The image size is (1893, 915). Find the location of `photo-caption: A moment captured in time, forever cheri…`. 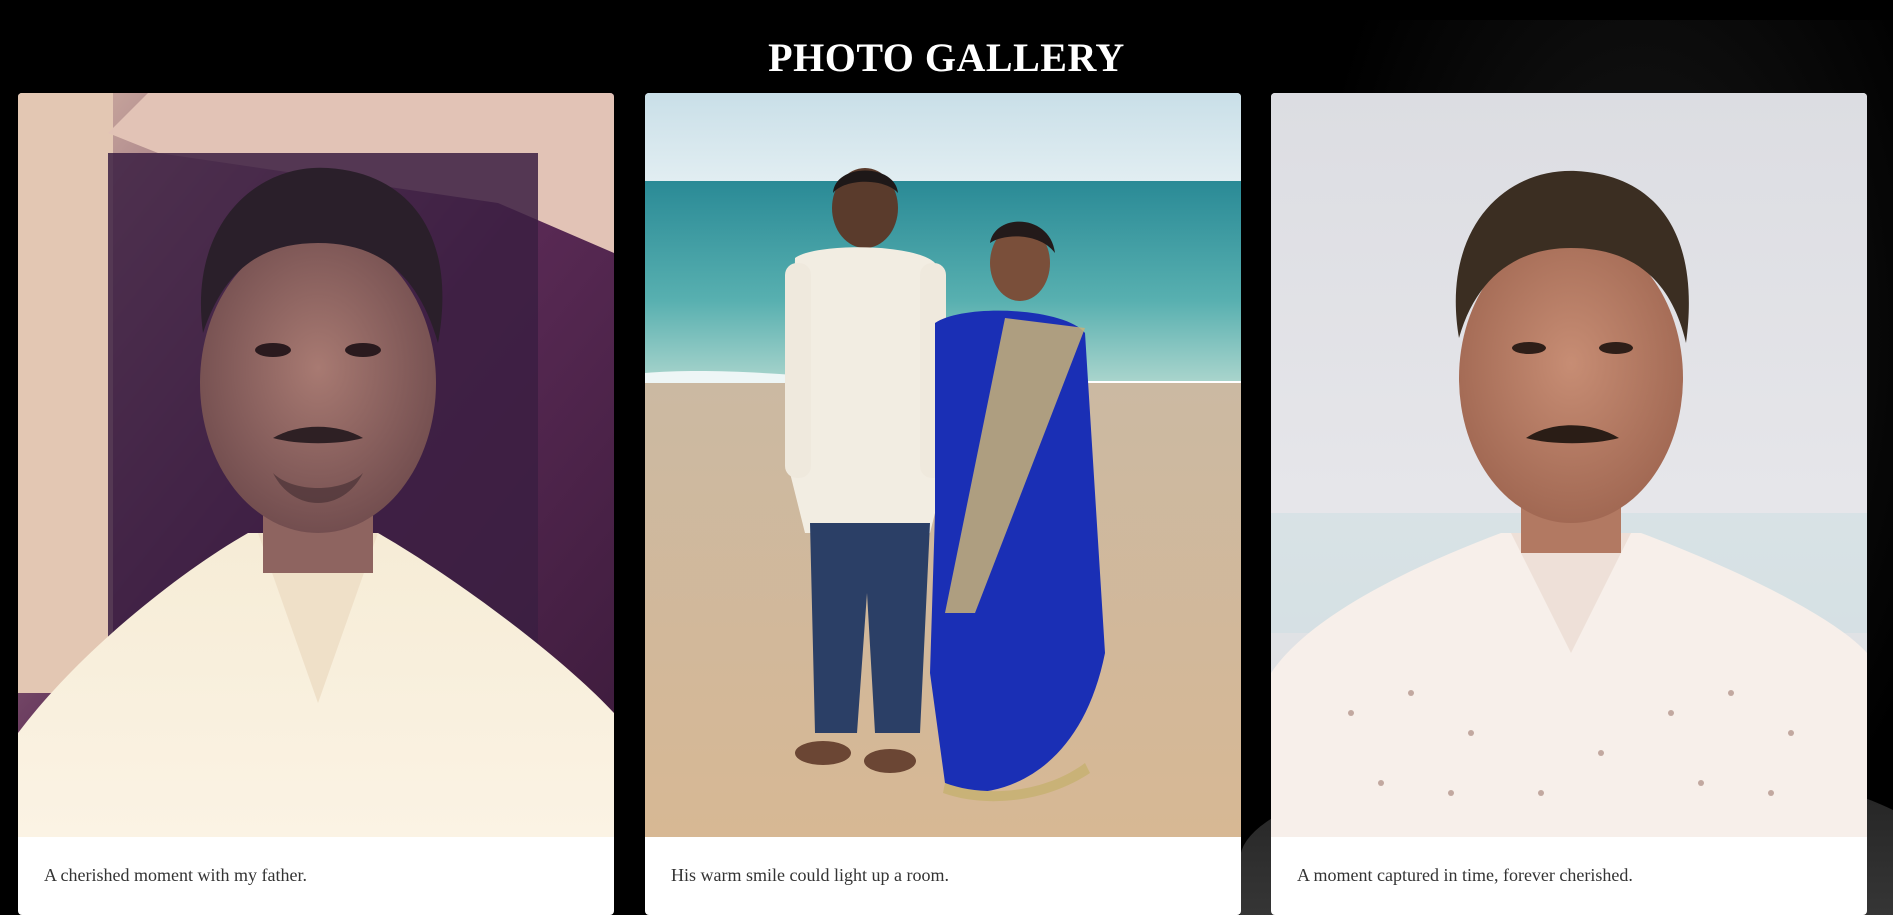

photo-caption: A moment captured in time, forever cheri… is located at coordinates (1465, 875).